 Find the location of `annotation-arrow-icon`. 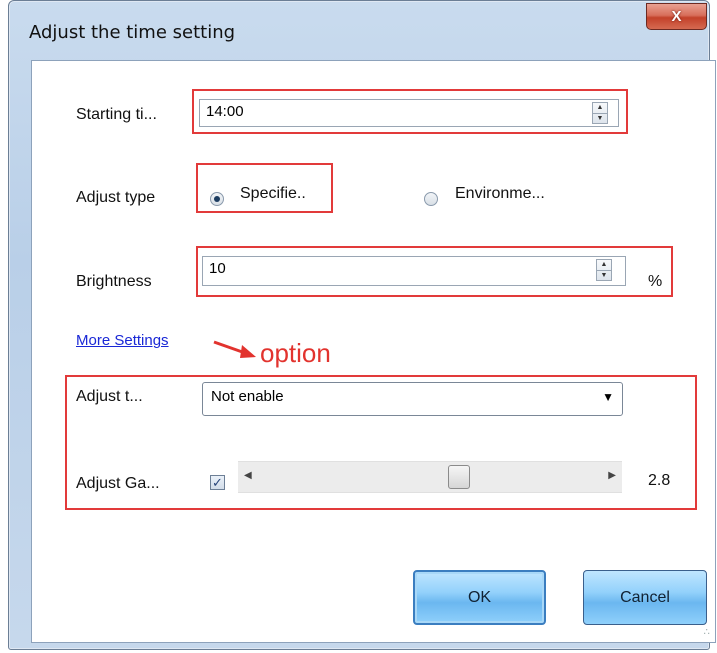

annotation-arrow-icon is located at coordinates (234, 349).